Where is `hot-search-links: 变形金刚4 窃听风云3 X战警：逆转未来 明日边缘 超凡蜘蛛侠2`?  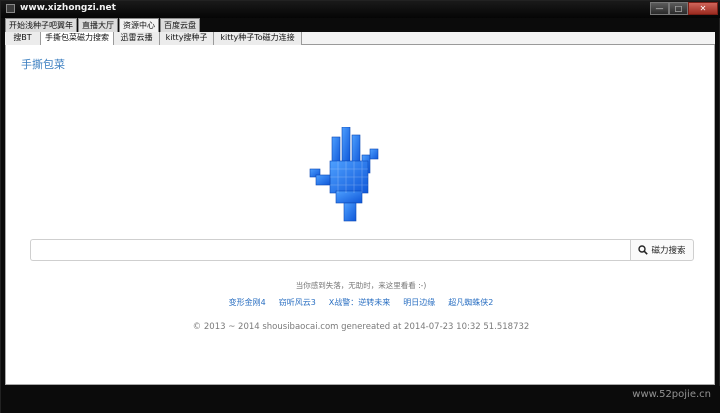
hot-search-links: 变形金刚4 窃听风云3 X战警：逆转未来 明日边缘 超凡蜘蛛侠2 is located at coordinates (361, 302).